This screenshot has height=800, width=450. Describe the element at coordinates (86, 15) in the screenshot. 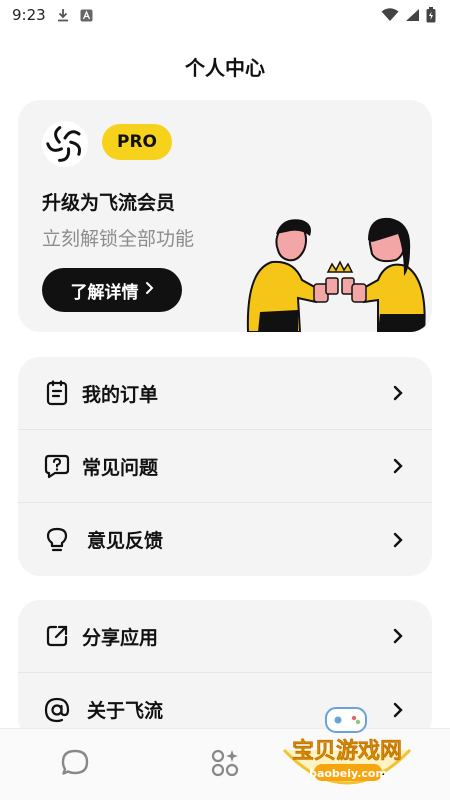

I see `a-notification-icon` at that location.